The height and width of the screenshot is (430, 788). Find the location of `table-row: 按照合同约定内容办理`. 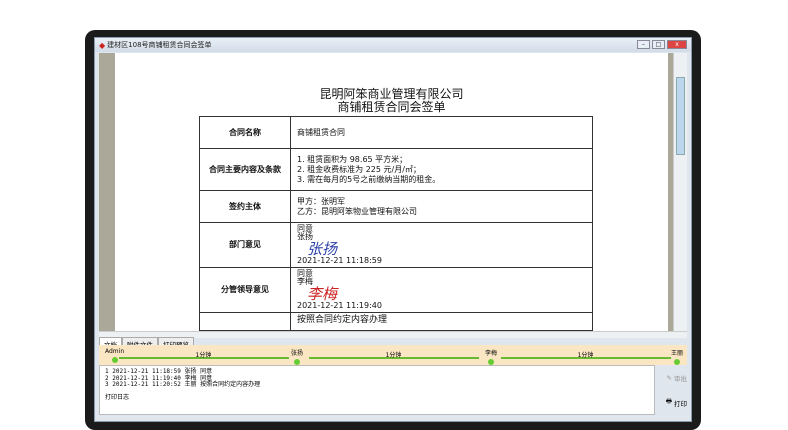

table-row: 按照合同约定内容办理 is located at coordinates (396, 321).